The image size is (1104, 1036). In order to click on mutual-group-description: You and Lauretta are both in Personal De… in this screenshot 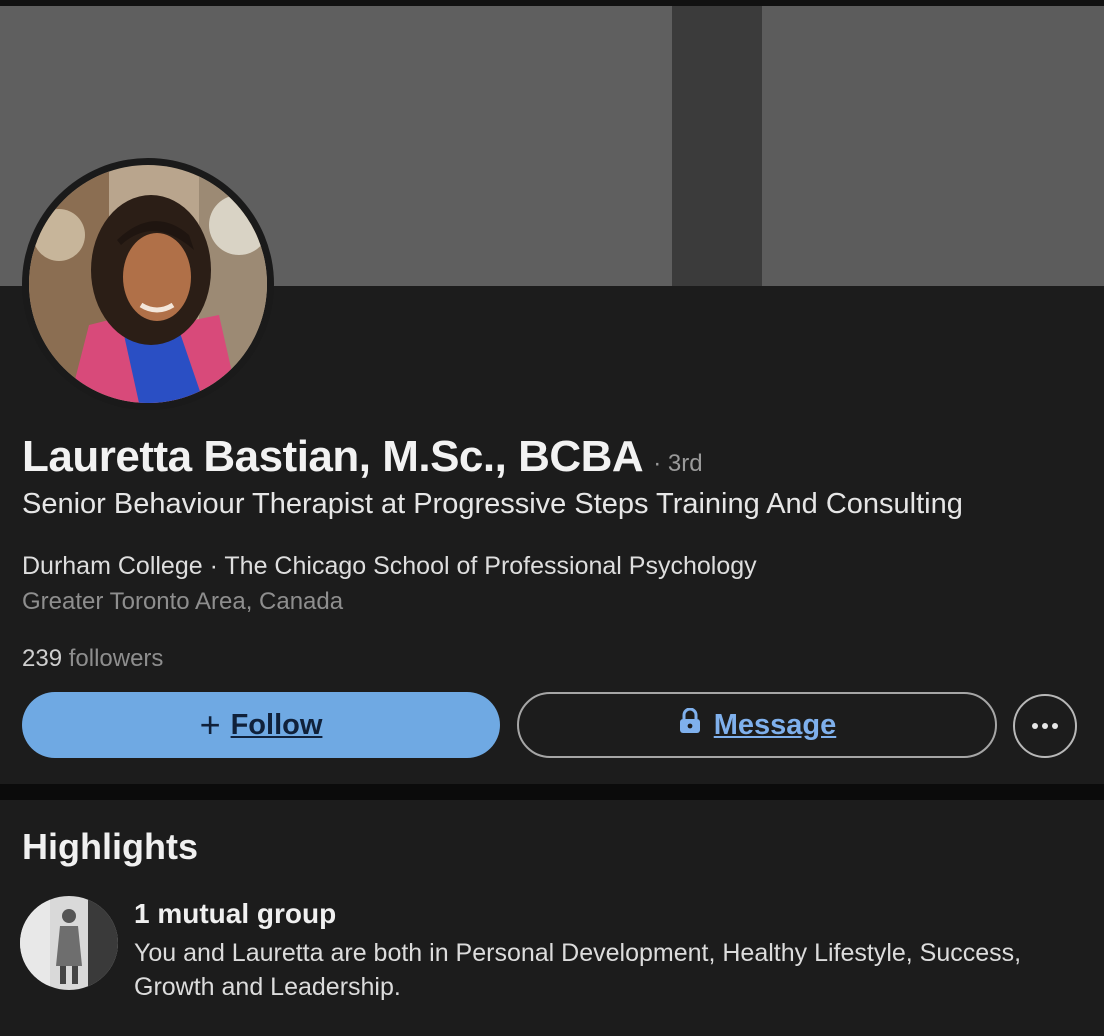, I will do `click(578, 970)`.